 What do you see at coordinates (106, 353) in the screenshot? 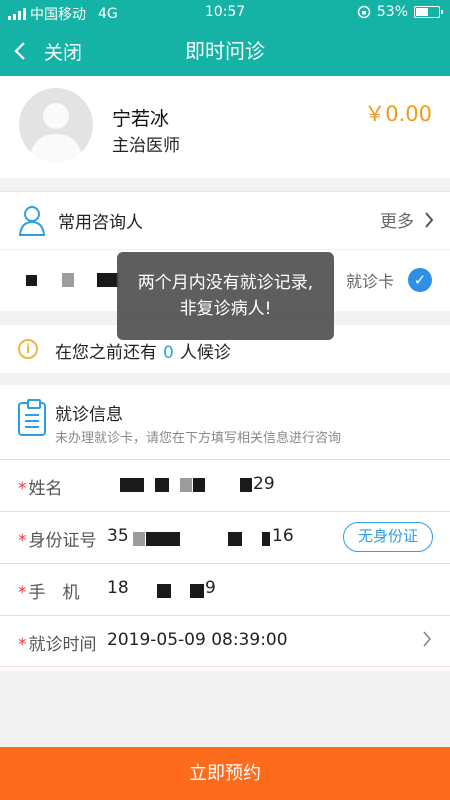
I see `queue-prefix: 在您之前还有` at bounding box center [106, 353].